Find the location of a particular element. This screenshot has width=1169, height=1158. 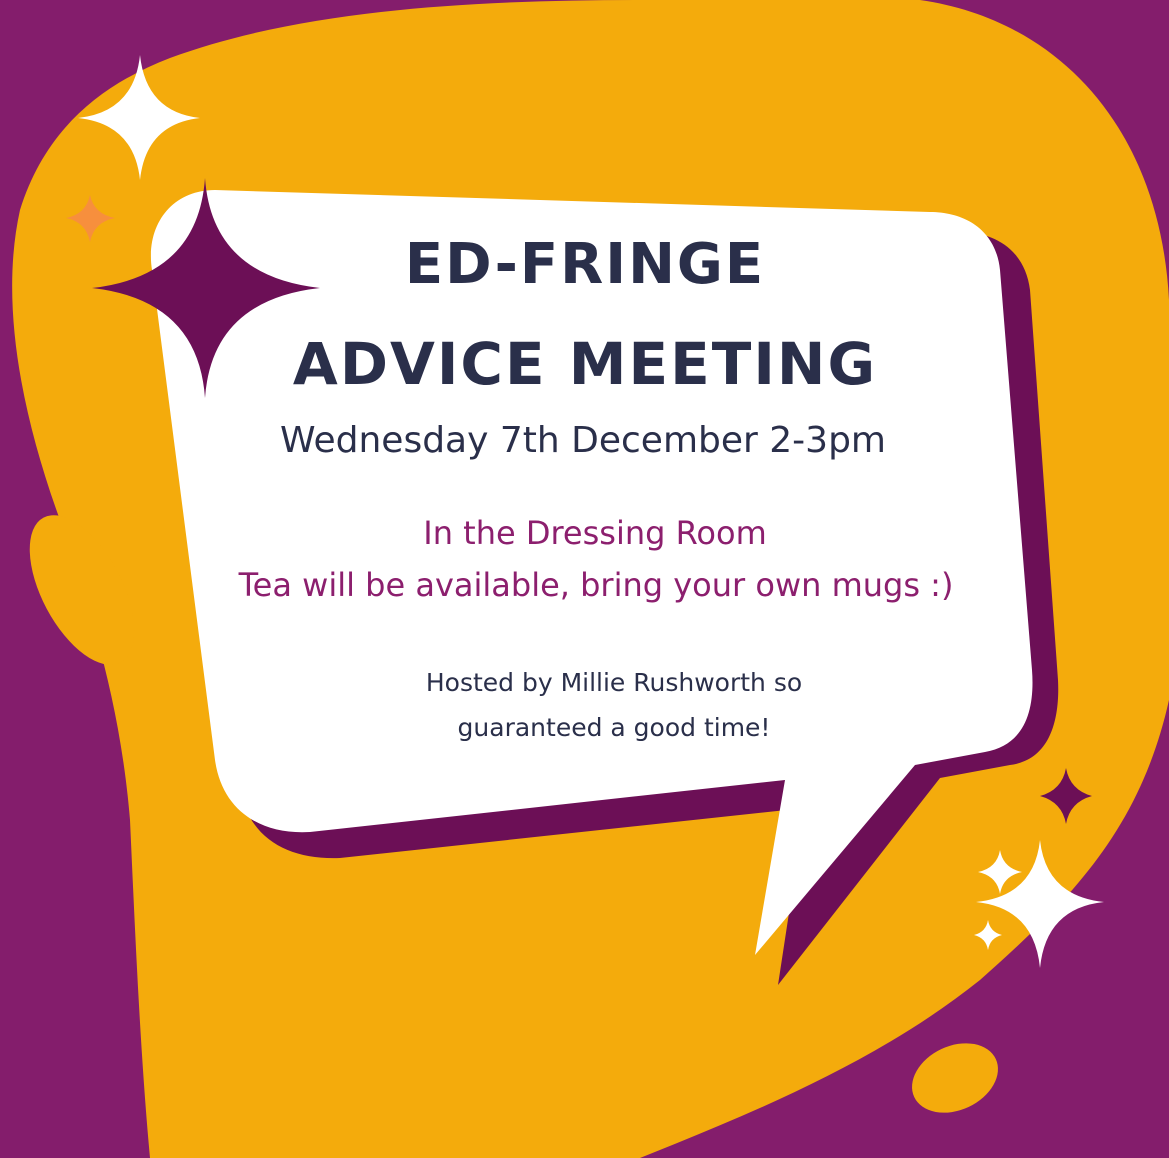

event-title-line-1: ED-FRINGE is located at coordinates (585, 264).